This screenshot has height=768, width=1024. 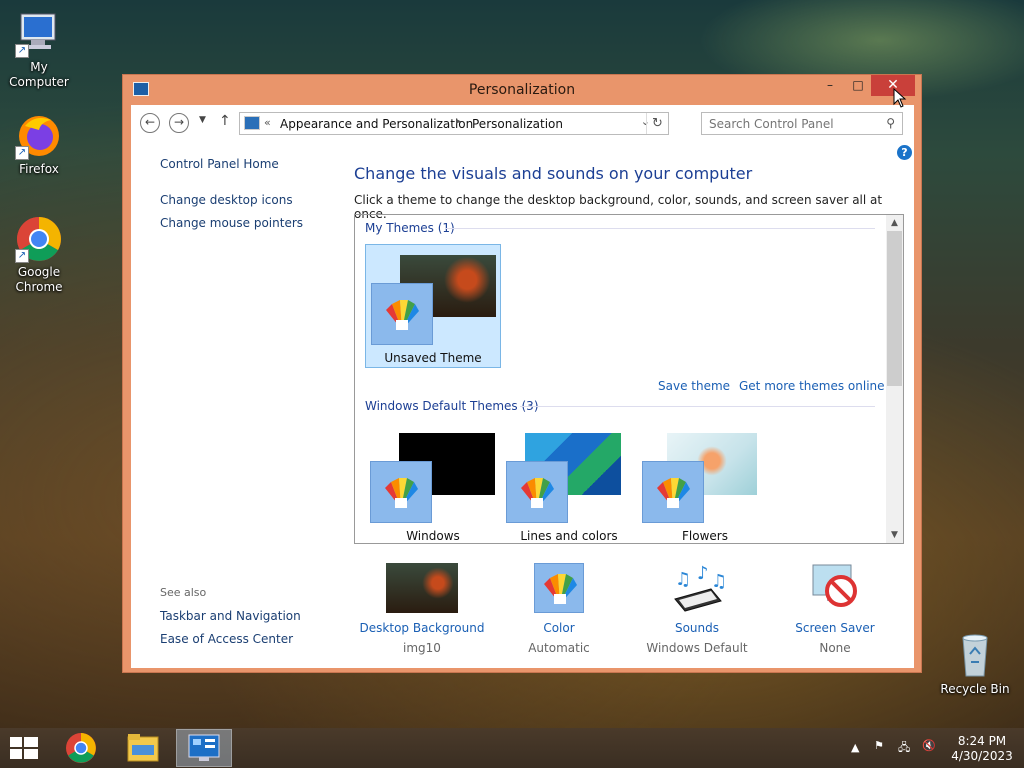 What do you see at coordinates (559, 588) in the screenshot?
I see `color-icon` at bounding box center [559, 588].